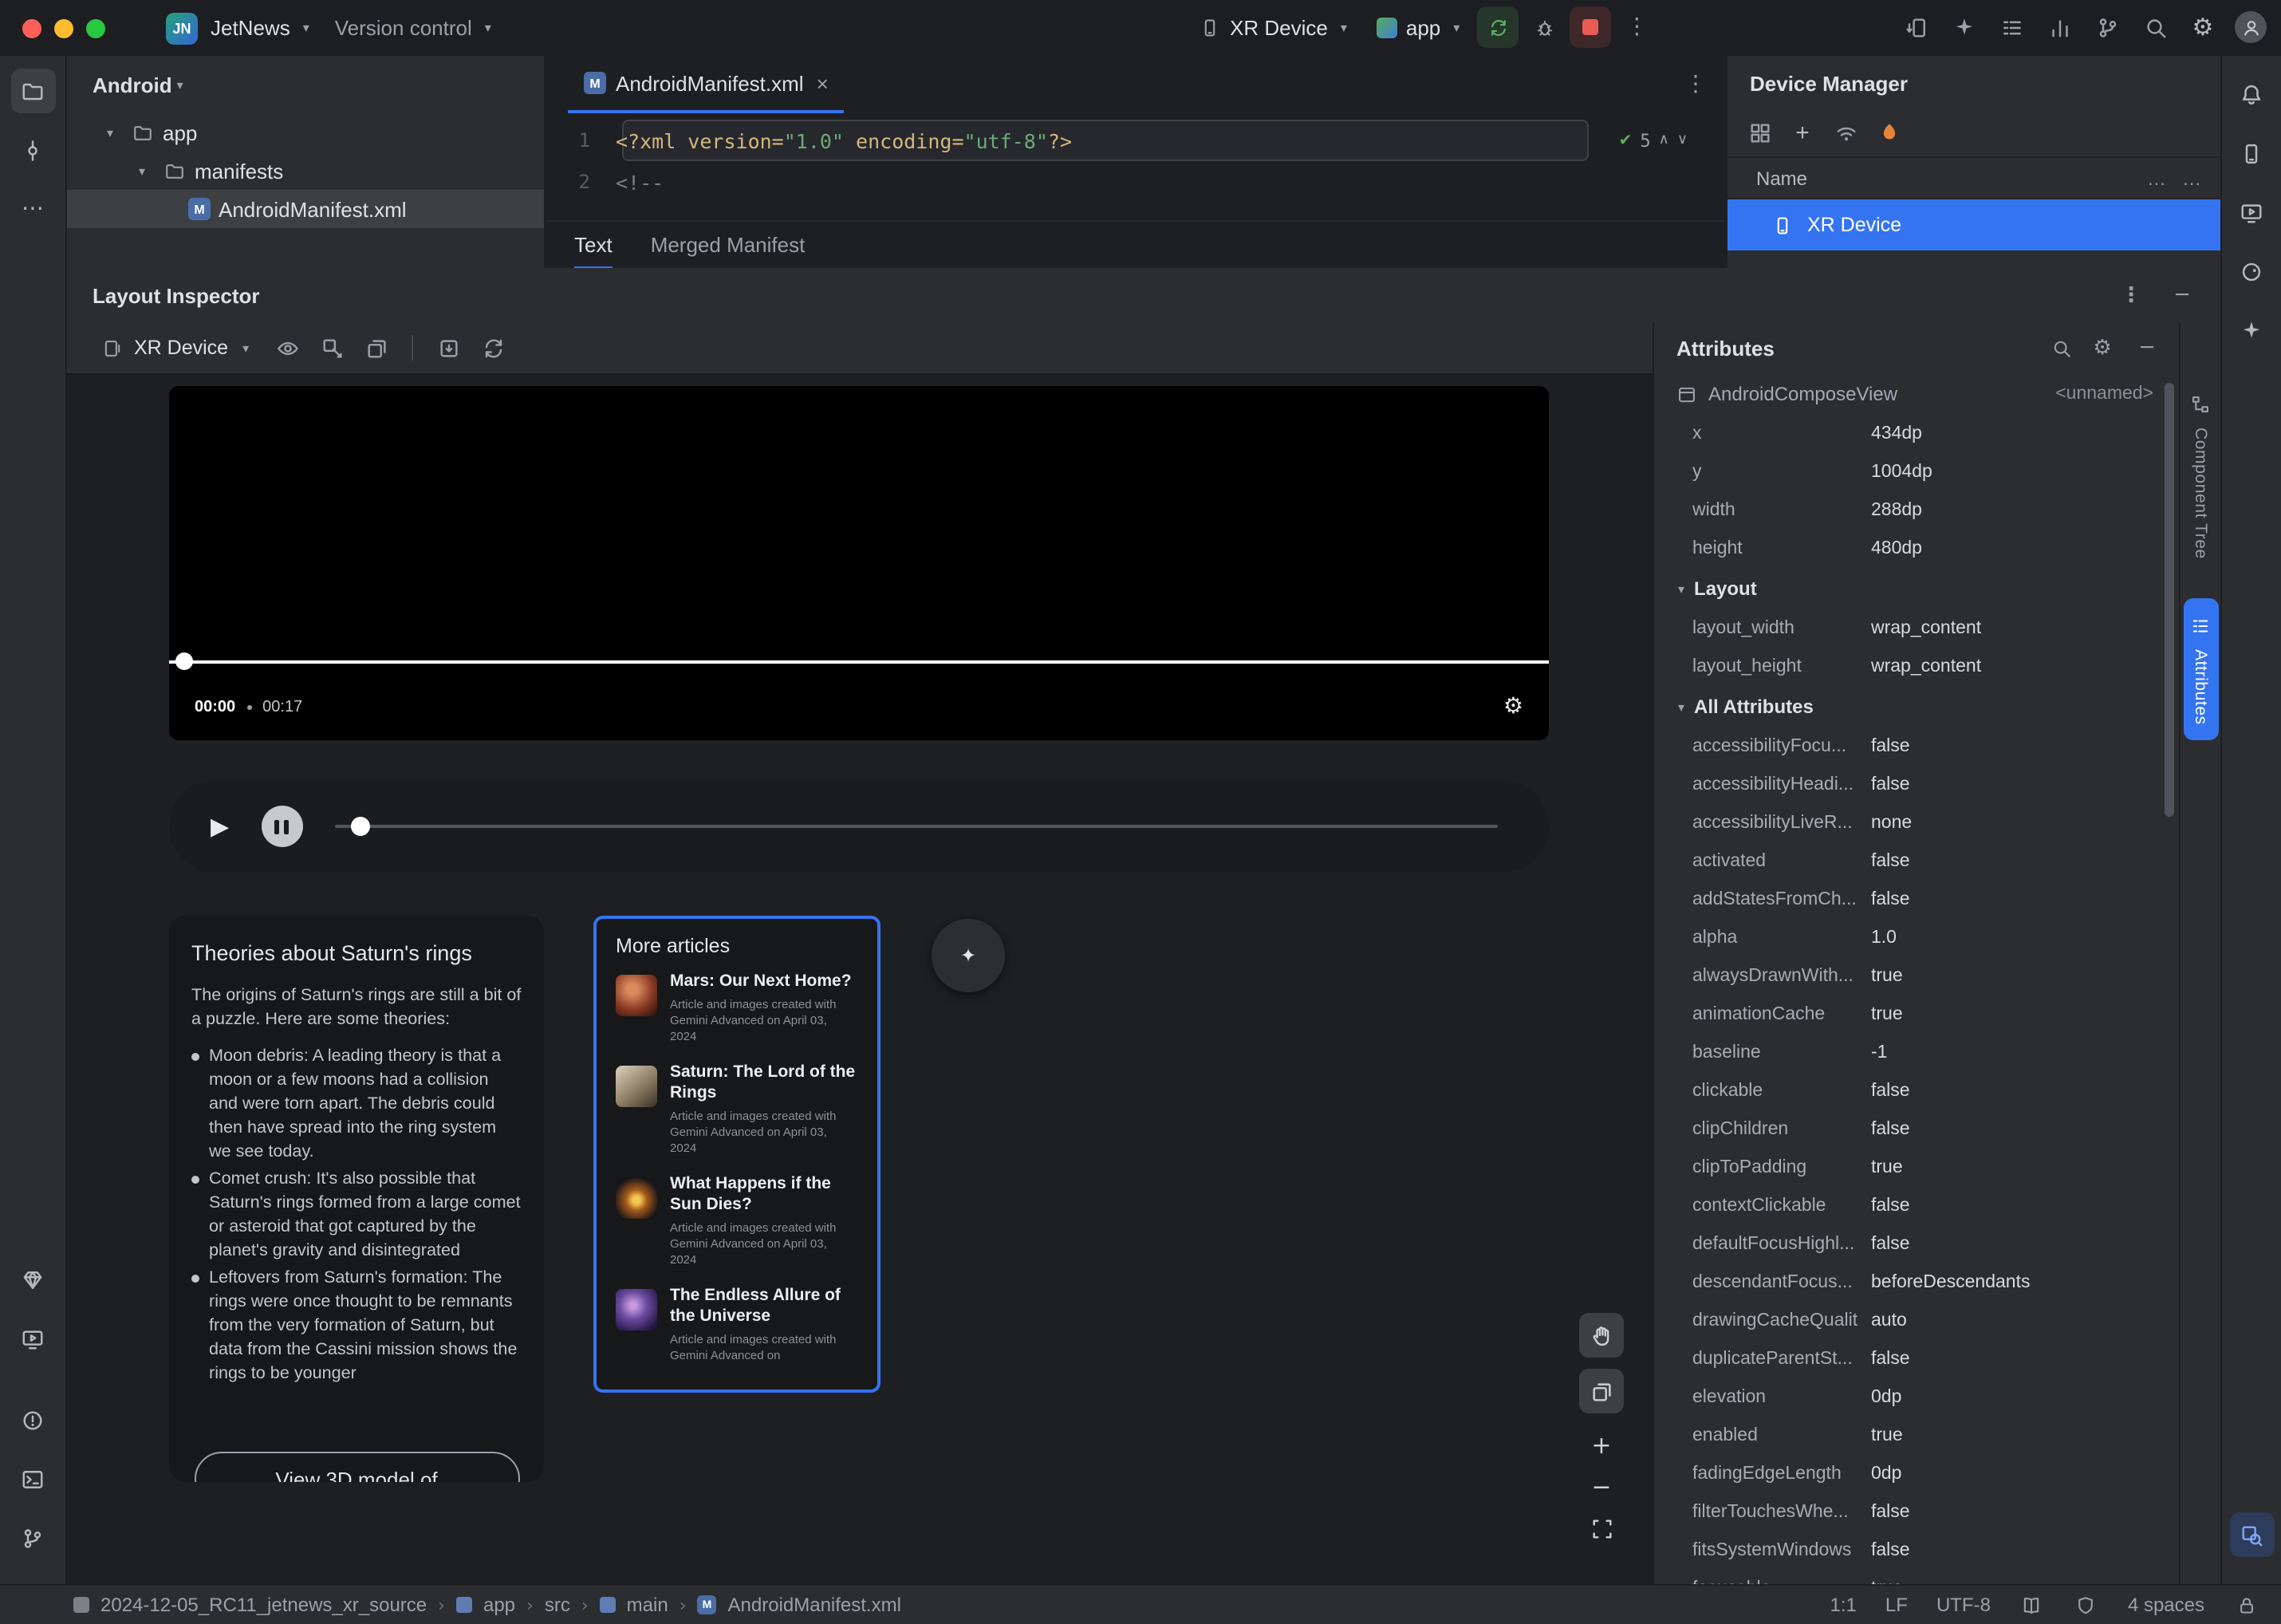 This screenshot has width=2281, height=1624. I want to click on attribute-row: alpha 1.0, so click(1917, 938).